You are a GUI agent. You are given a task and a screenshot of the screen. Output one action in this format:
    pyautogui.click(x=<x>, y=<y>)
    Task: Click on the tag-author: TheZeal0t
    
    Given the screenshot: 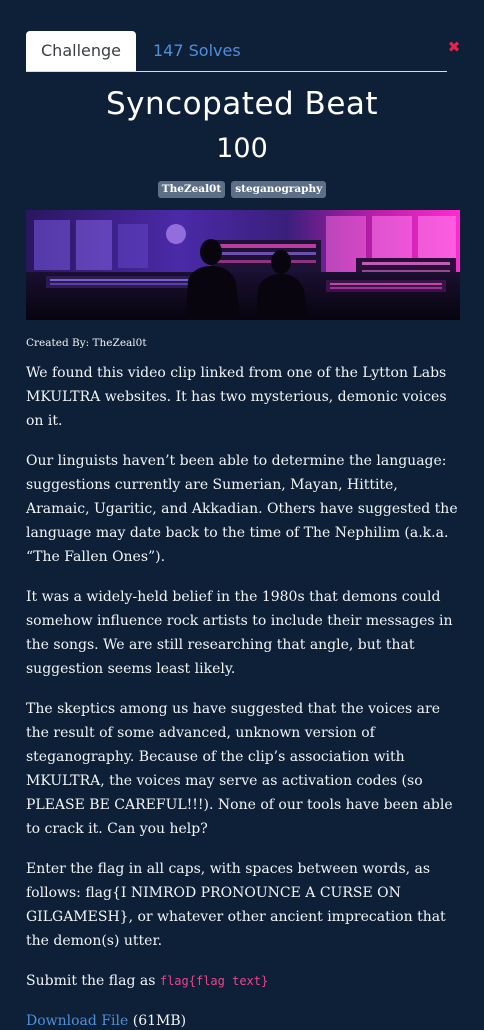 What is the action you would take?
    pyautogui.click(x=191, y=189)
    